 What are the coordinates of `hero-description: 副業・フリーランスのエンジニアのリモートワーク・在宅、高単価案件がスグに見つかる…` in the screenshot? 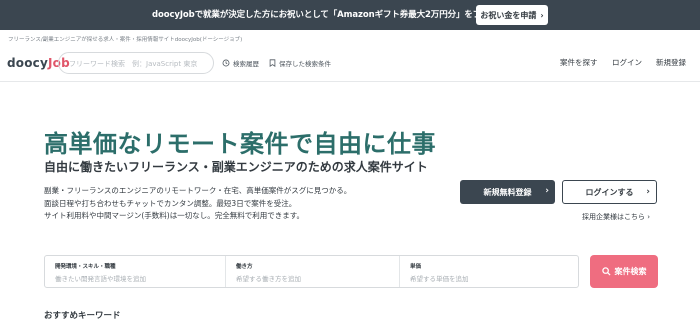 It's located at (198, 203).